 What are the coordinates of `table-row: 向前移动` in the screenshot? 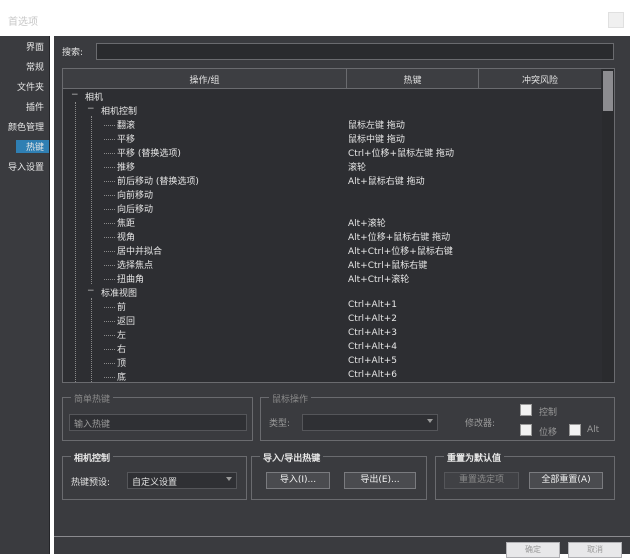 It's located at (332, 195).